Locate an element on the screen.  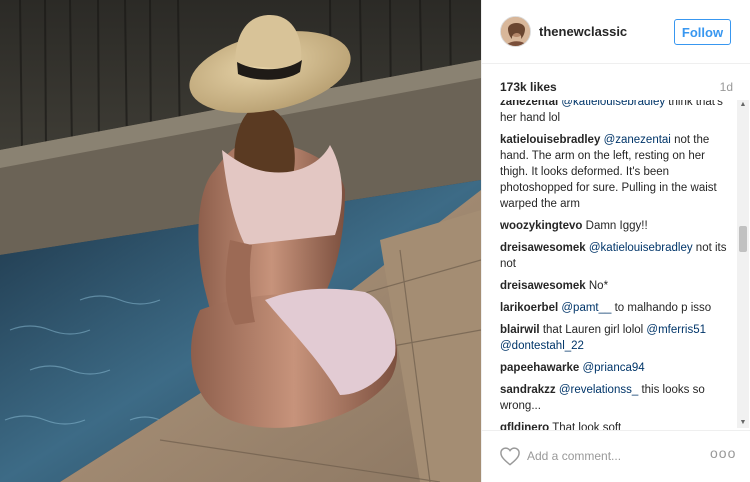
comment-mention-link: @dontestahl_22 is located at coordinates (542, 346).